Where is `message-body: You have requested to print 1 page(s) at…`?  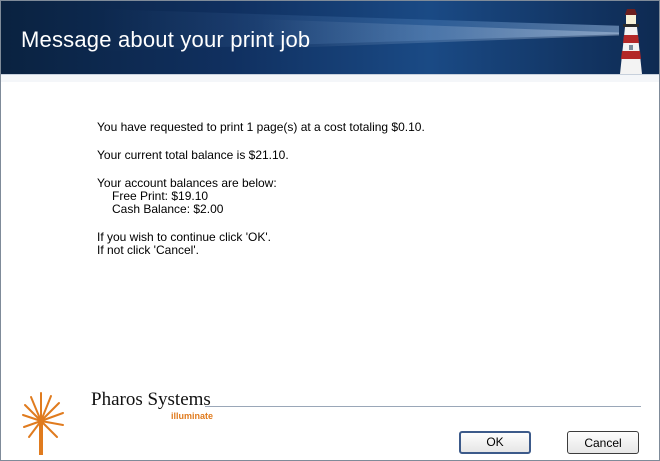
message-body: You have requested to print 1 page(s) at… is located at coordinates (261, 189).